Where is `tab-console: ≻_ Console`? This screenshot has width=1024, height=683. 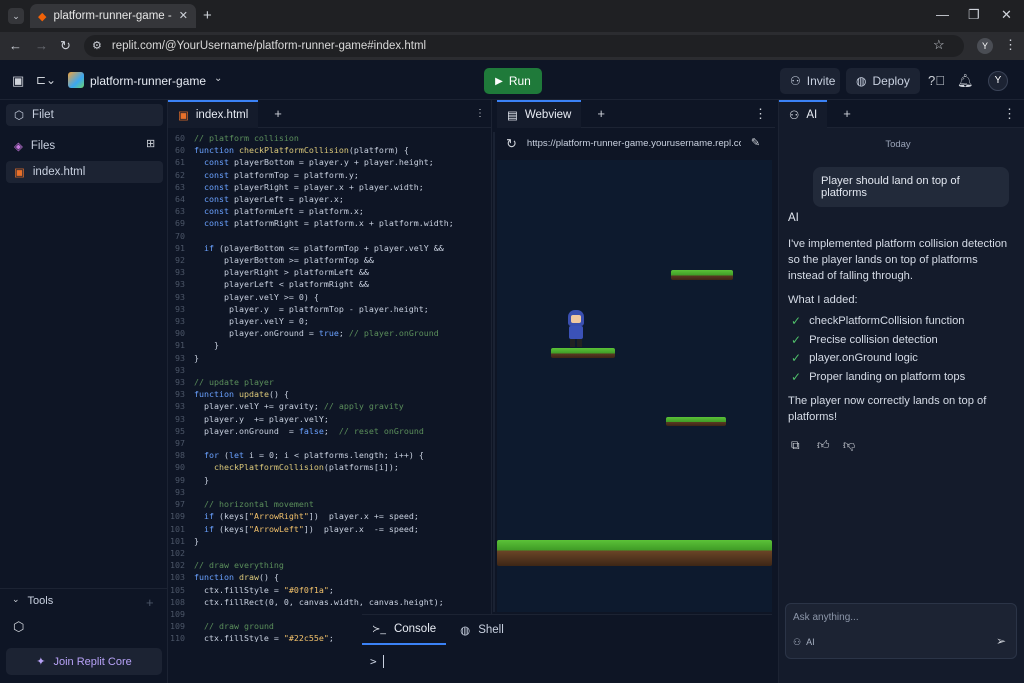 tab-console: ≻_ Console is located at coordinates (404, 630).